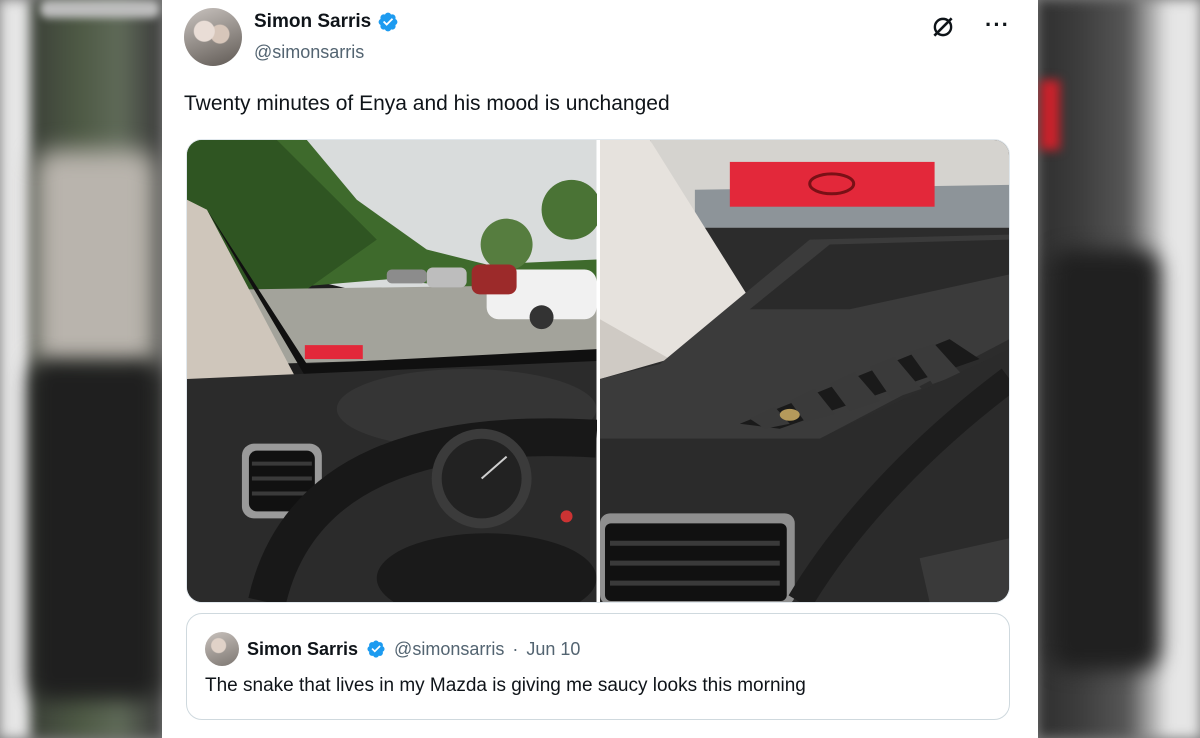 This screenshot has height=738, width=1200. I want to click on quoted-author-handle: @simonsarris, so click(449, 648).